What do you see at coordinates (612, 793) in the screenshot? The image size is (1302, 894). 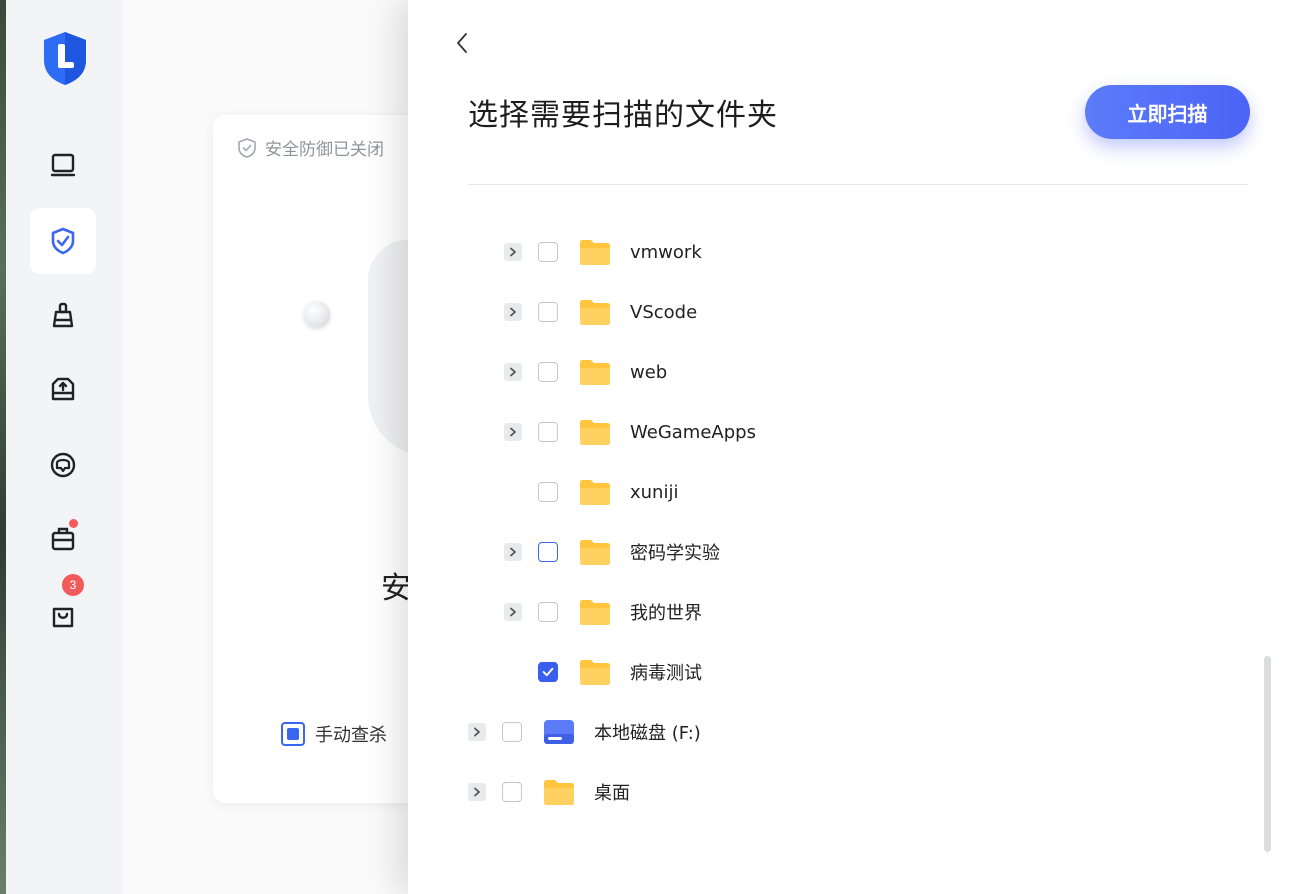 I see `folder-label: 桌面` at bounding box center [612, 793].